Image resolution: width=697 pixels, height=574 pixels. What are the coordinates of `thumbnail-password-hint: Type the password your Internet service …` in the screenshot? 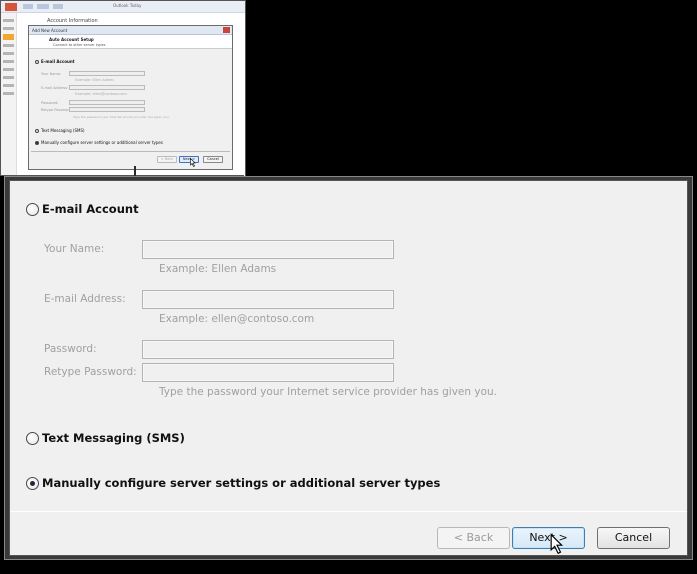 It's located at (121, 117).